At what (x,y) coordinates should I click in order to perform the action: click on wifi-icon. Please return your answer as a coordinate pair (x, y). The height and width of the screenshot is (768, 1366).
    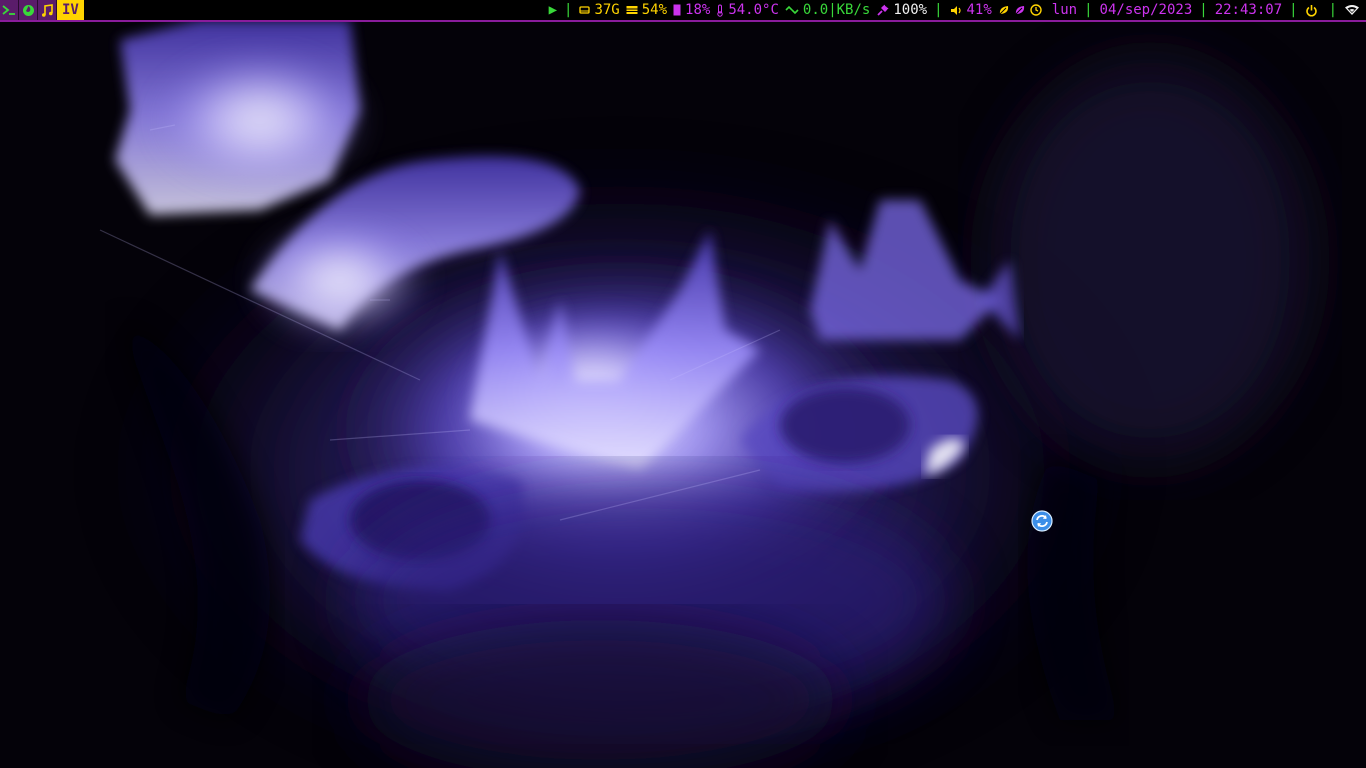
    Looking at the image, I should click on (1352, 10).